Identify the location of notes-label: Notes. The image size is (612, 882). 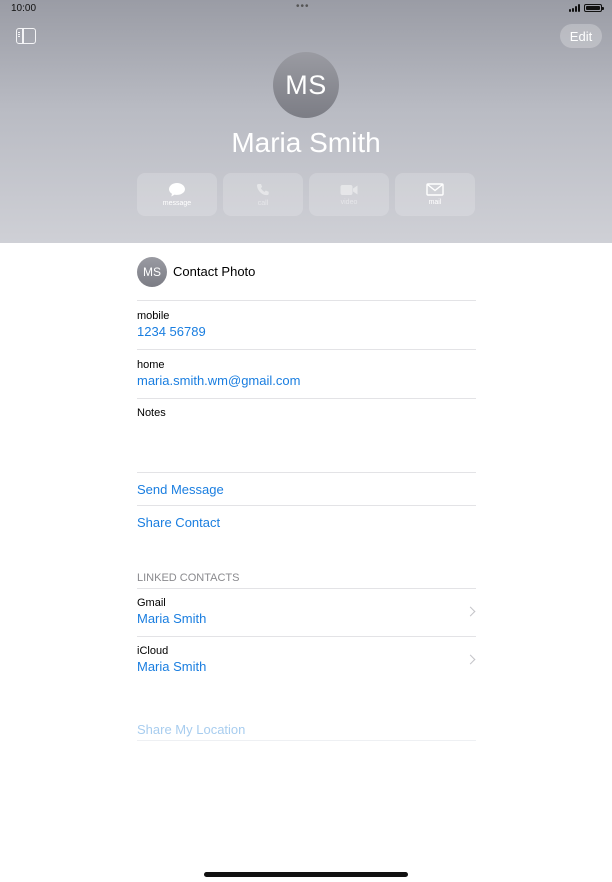
(151, 413).